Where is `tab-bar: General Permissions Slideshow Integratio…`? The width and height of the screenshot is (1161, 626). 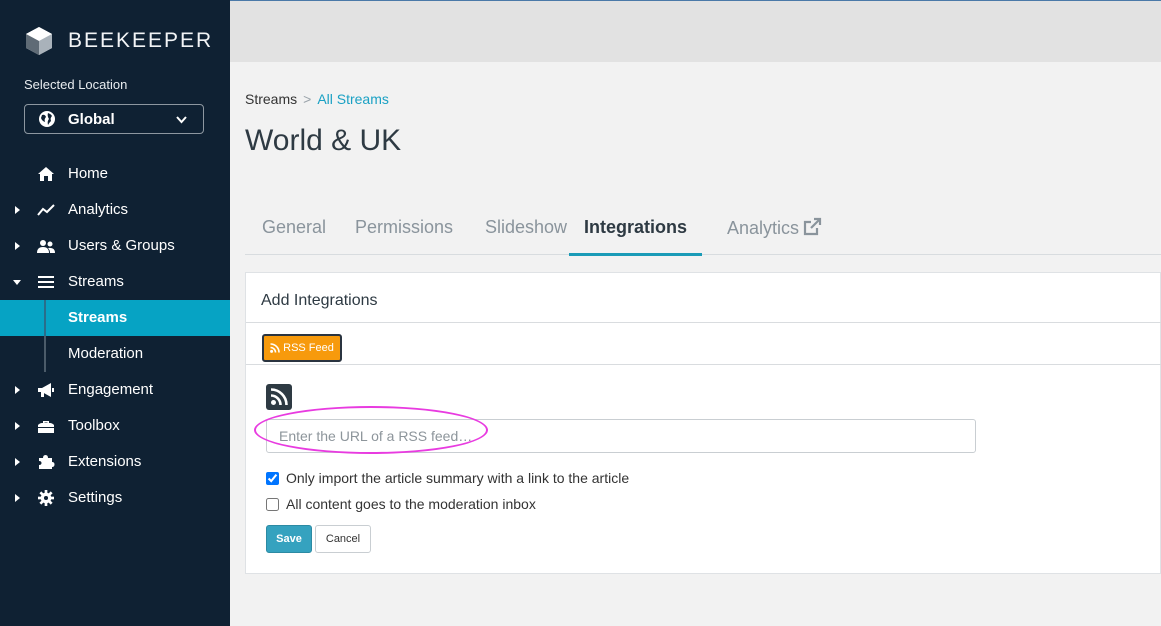 tab-bar: General Permissions Slideshow Integratio… is located at coordinates (703, 233).